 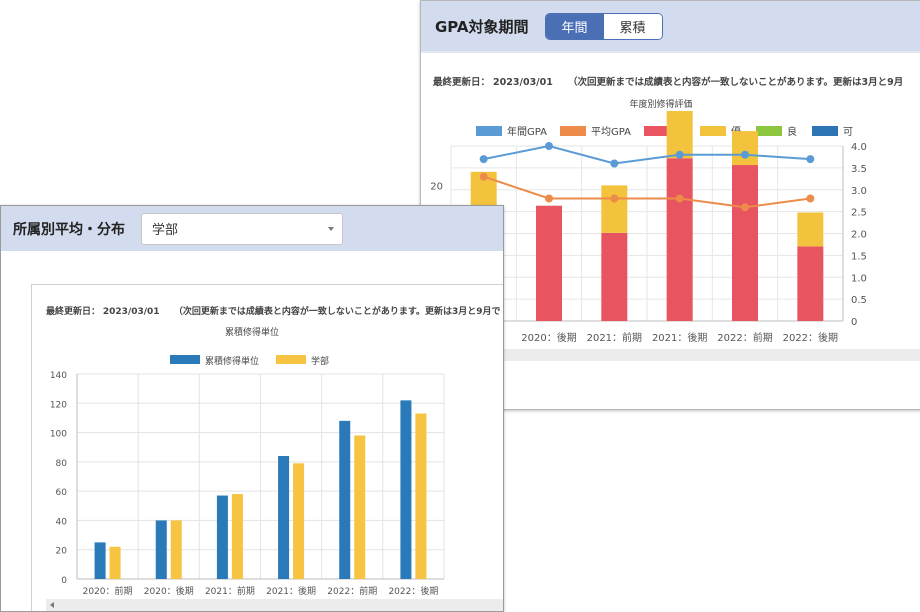 I want to click on bar-学部-3, so click(x=299, y=521).